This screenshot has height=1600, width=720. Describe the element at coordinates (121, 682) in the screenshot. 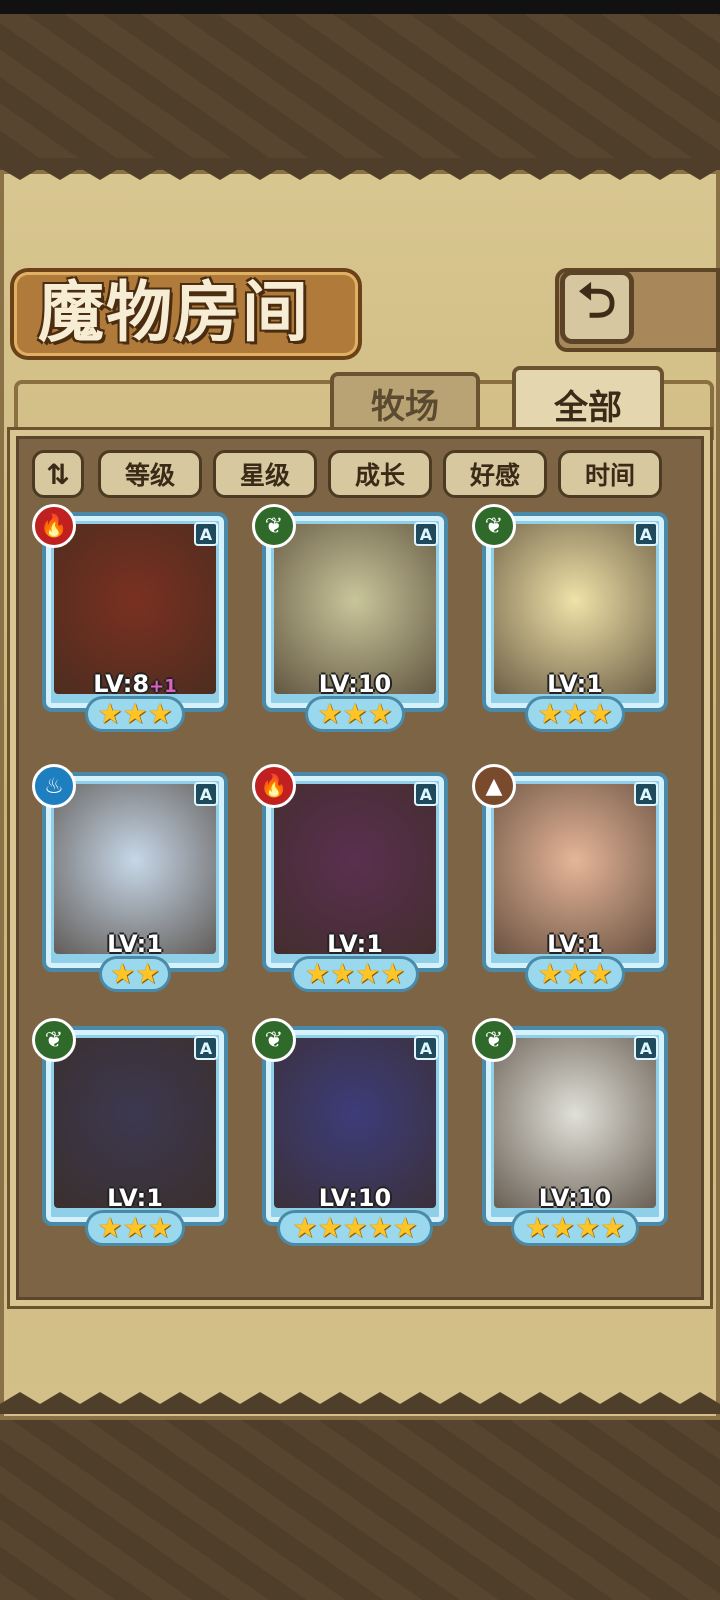

I see `monster-level-text: LV:8` at that location.